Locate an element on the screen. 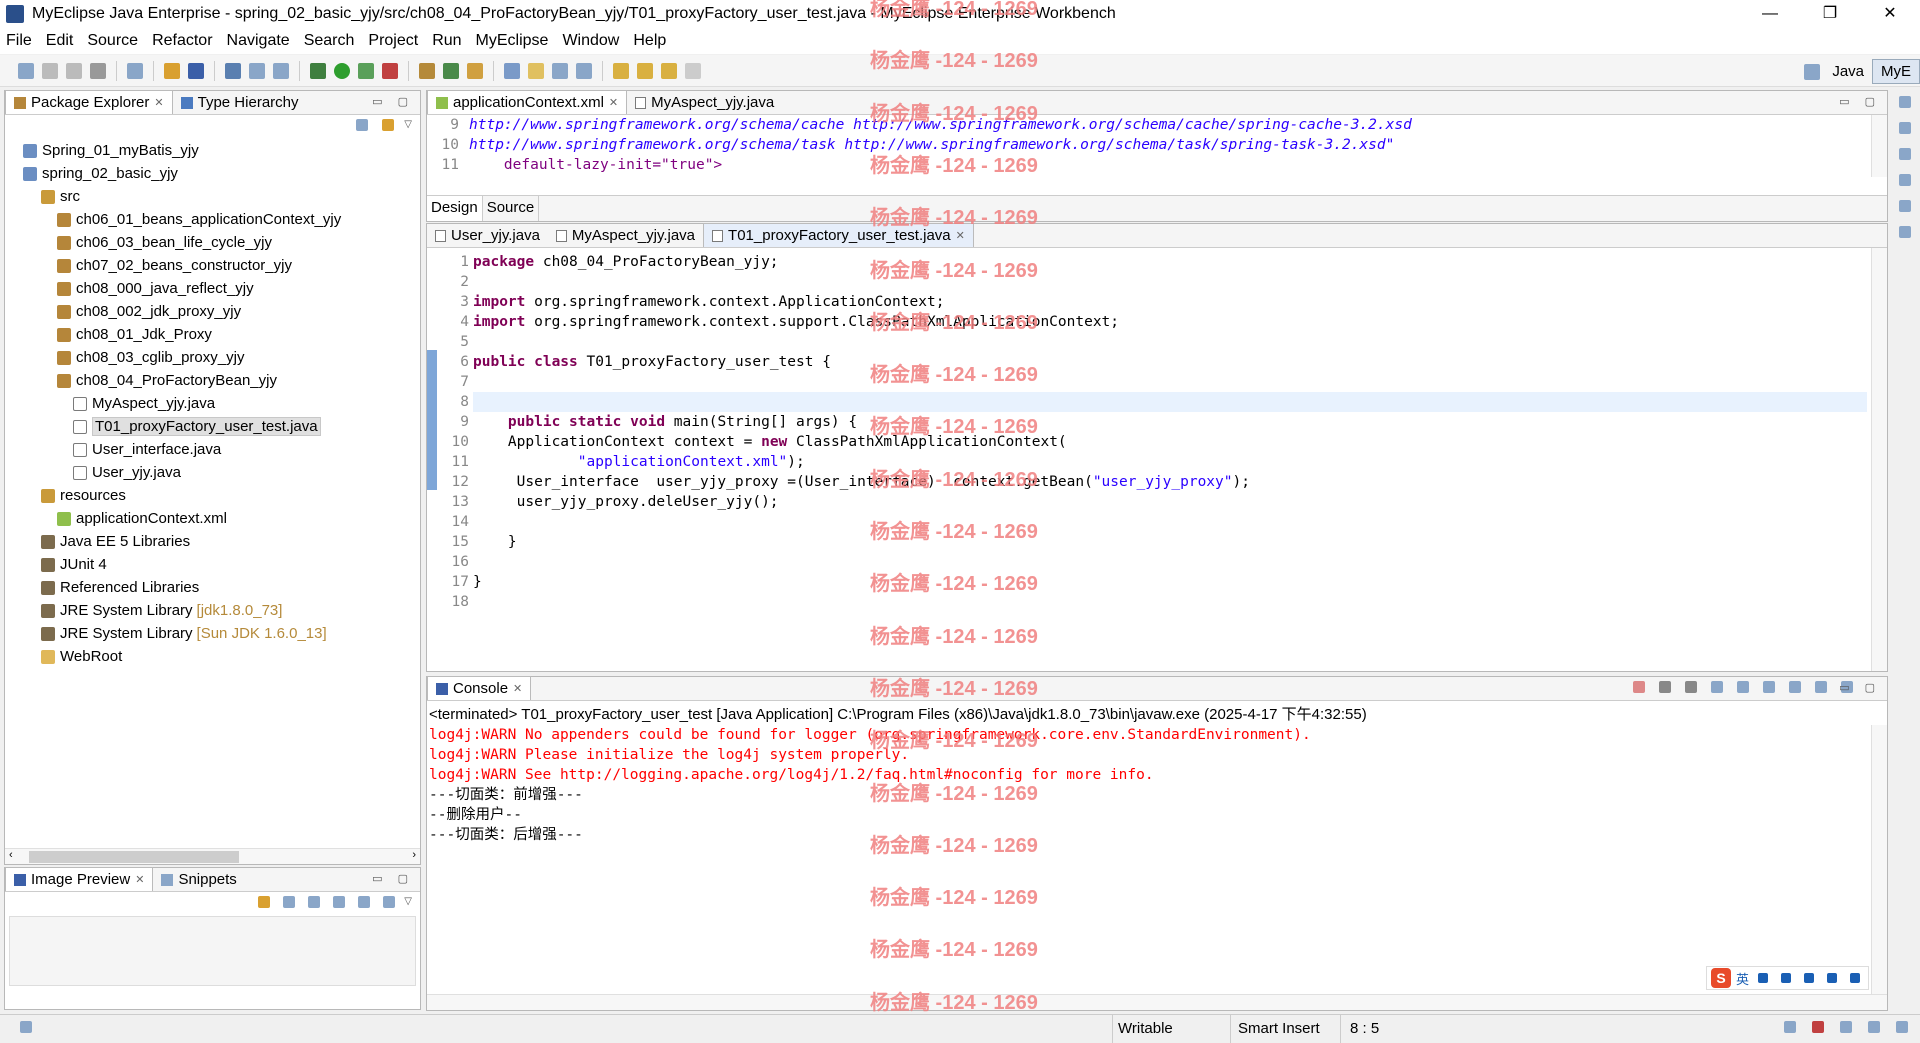 The width and height of the screenshot is (1920, 1043). coverage-icon is located at coordinates (366, 70).